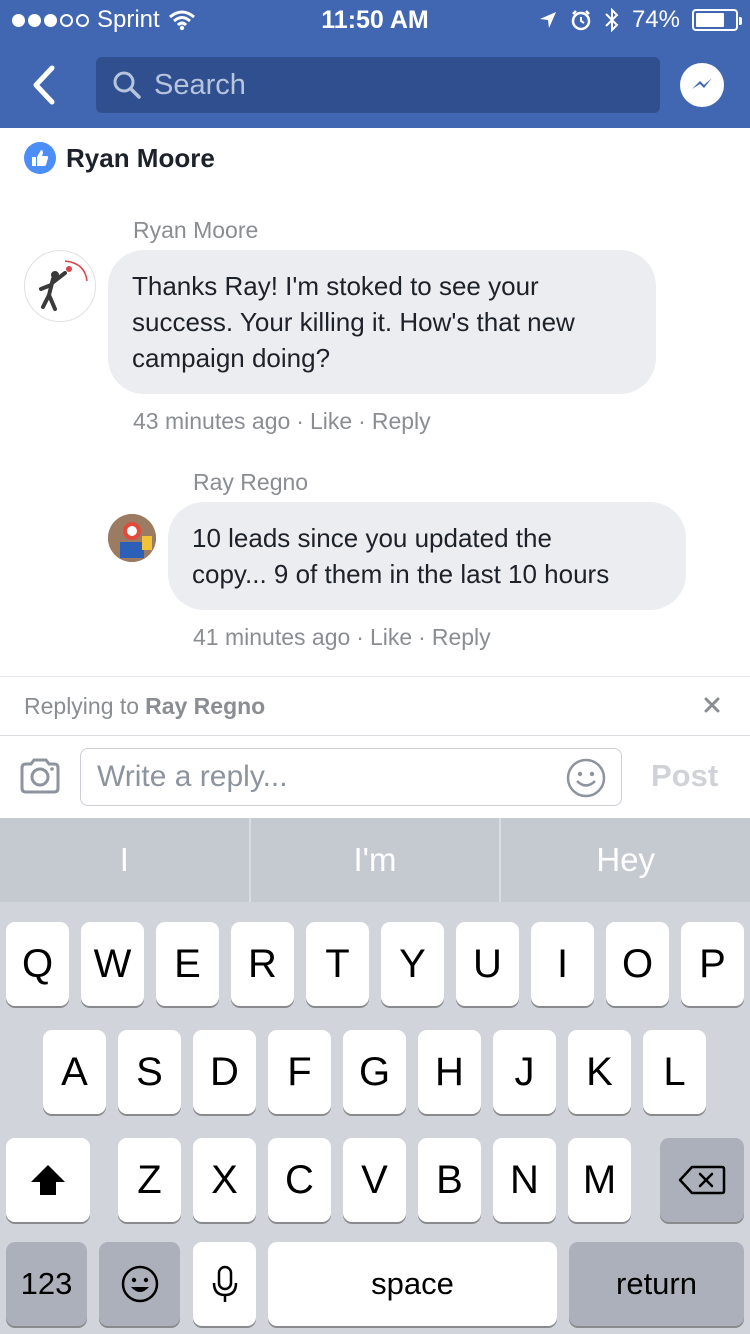  What do you see at coordinates (449, 1072) in the screenshot?
I see `key-h: H` at bounding box center [449, 1072].